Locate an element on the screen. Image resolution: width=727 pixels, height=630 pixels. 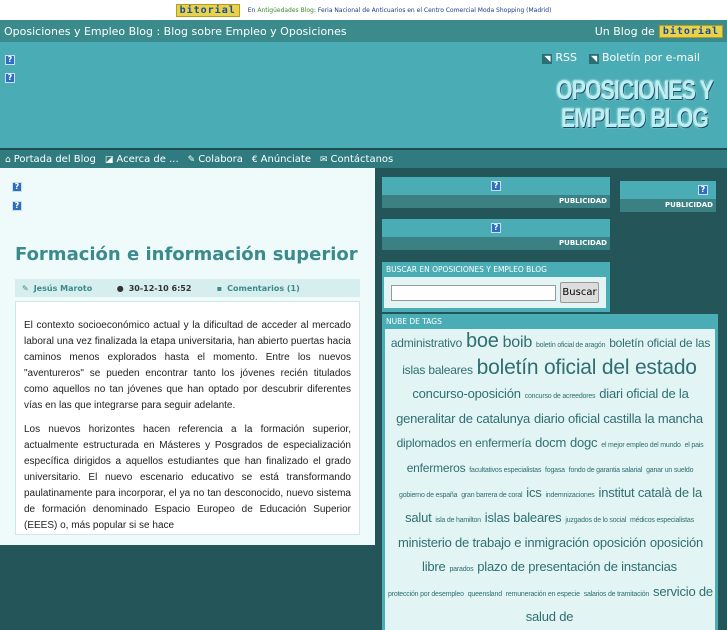
nav-item: € Anúnciate is located at coordinates (281, 159).